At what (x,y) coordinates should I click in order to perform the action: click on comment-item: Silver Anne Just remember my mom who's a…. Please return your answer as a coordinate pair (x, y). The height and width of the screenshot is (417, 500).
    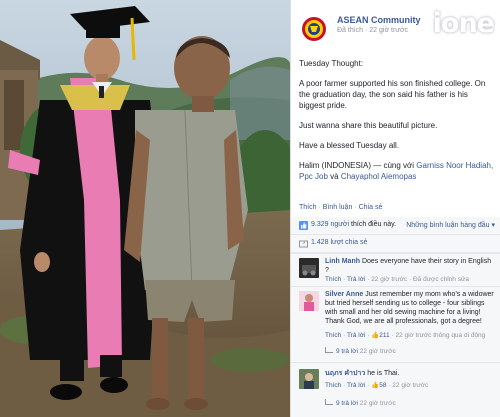
    Looking at the image, I should click on (395, 324).